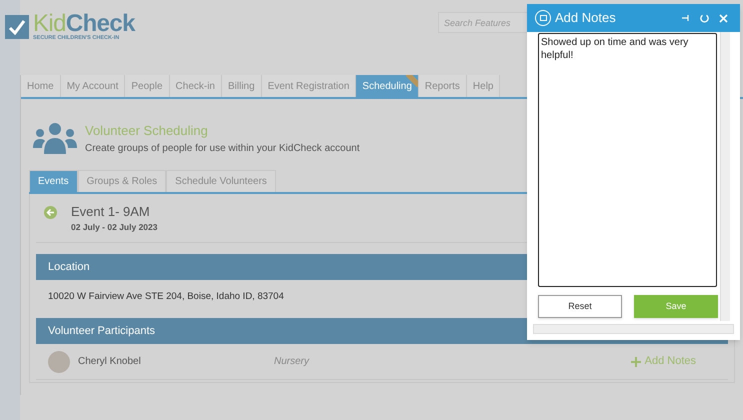  Describe the element at coordinates (110, 362) in the screenshot. I see `participant-name: Cheryl Knobel` at that location.